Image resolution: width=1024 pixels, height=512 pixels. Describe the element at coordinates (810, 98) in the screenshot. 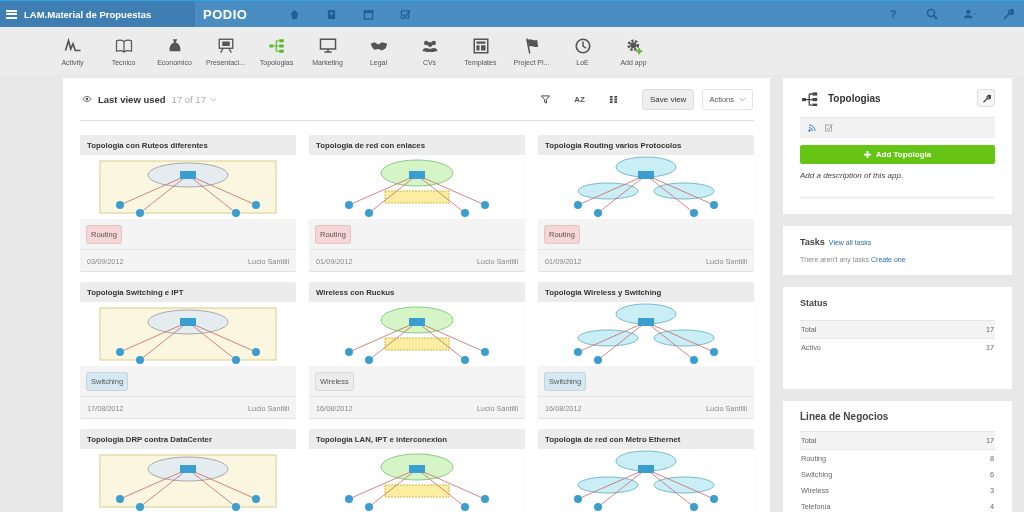

I see `hierarchy-icon` at that location.